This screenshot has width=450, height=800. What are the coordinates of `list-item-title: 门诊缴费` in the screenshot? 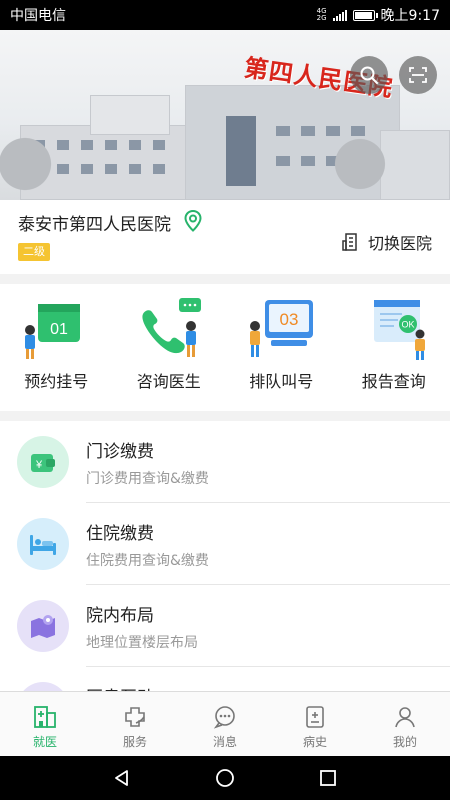 It's located at (120, 452).